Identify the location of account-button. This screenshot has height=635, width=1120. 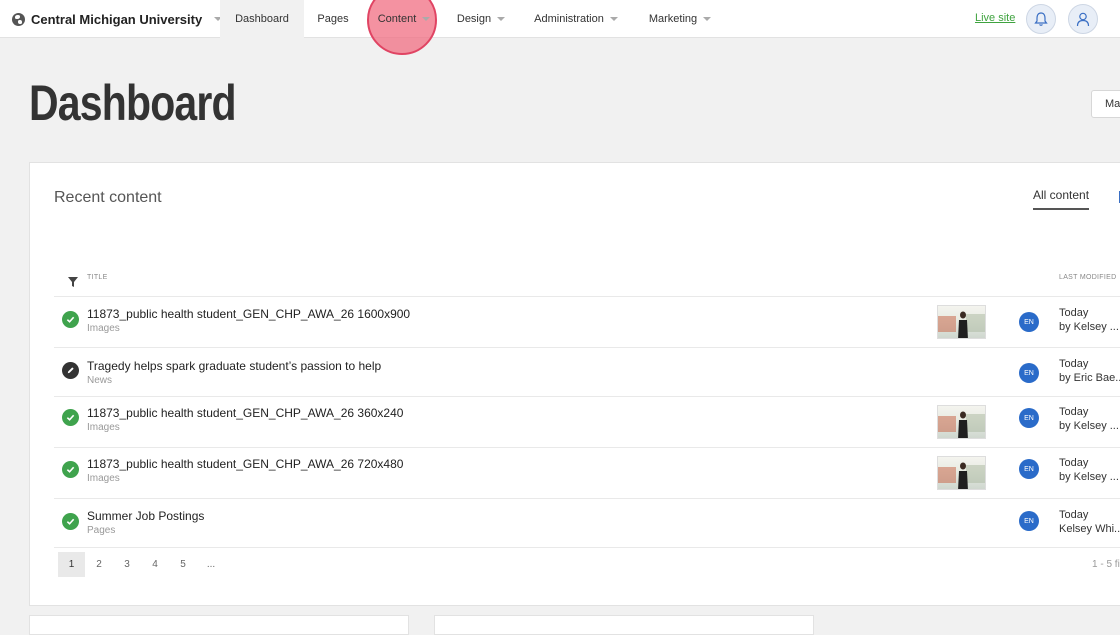
(1083, 19).